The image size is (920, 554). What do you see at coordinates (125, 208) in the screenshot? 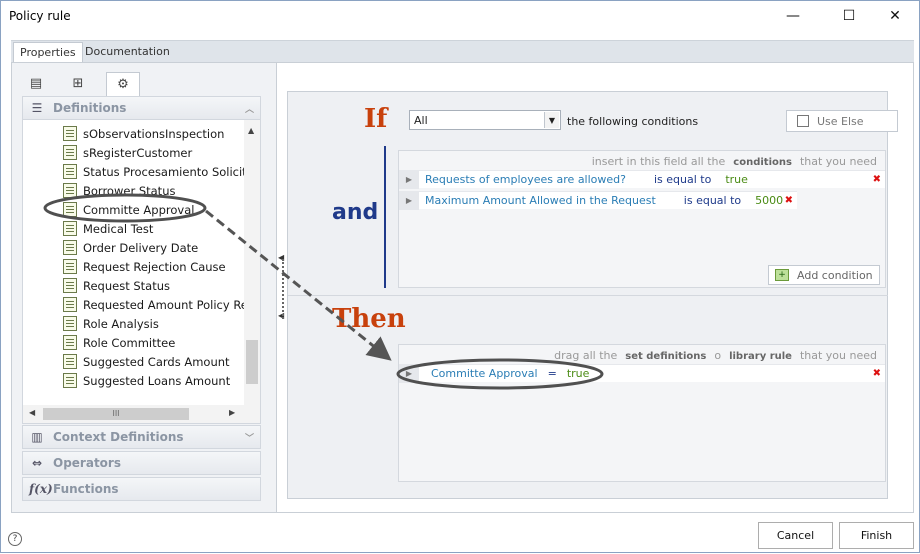
I see `source-highlight-ellipse` at bounding box center [125, 208].